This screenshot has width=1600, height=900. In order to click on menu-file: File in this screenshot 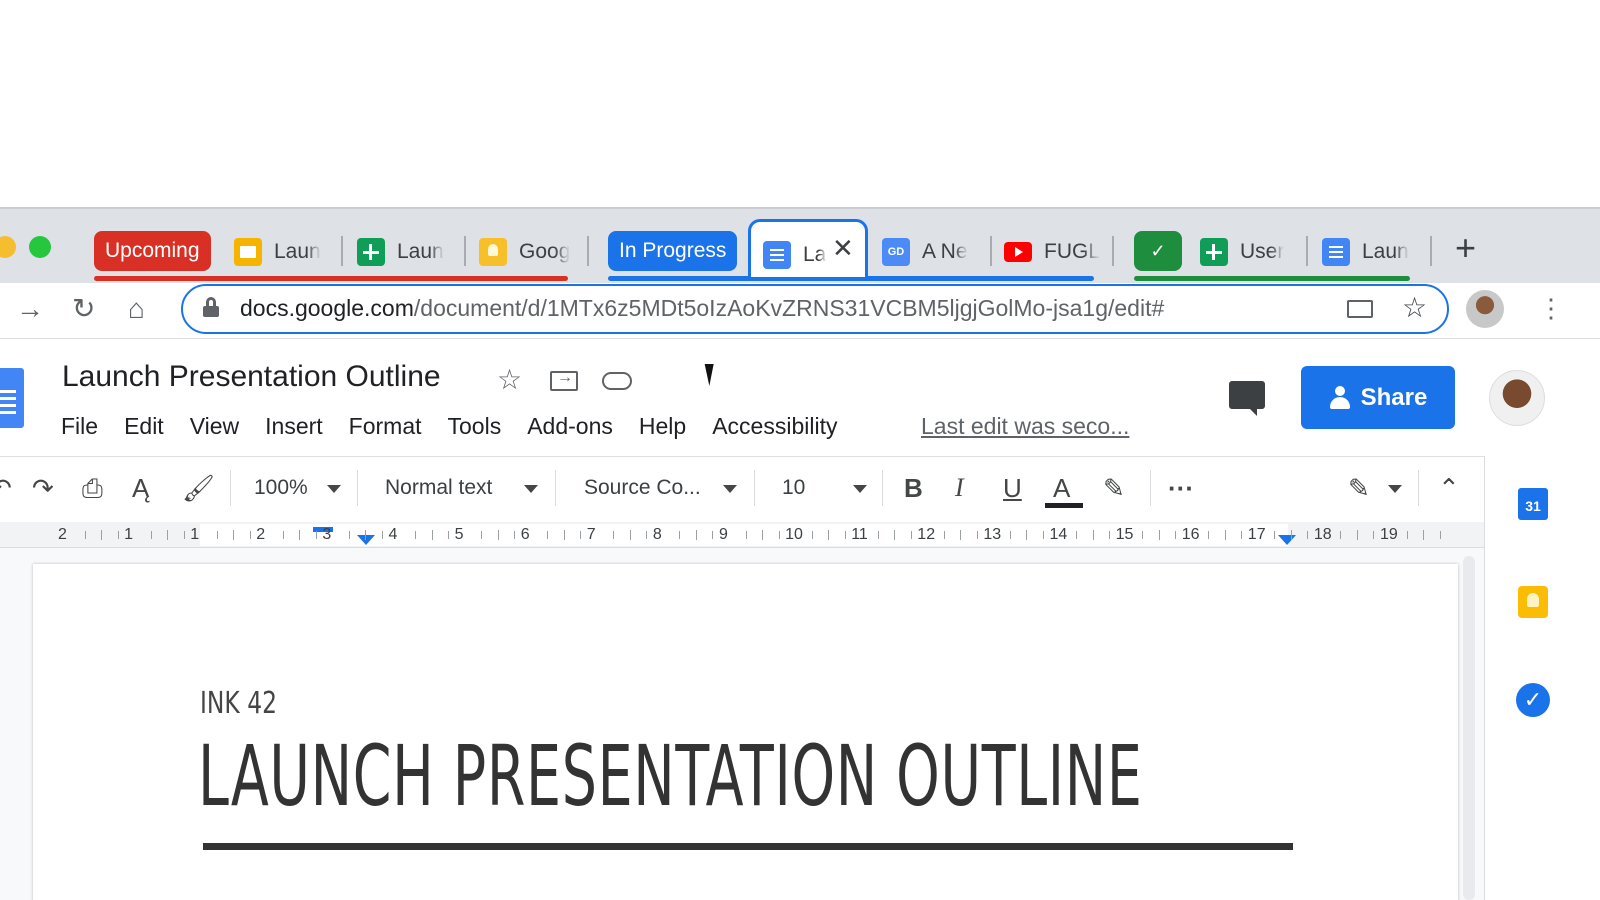, I will do `click(79, 426)`.